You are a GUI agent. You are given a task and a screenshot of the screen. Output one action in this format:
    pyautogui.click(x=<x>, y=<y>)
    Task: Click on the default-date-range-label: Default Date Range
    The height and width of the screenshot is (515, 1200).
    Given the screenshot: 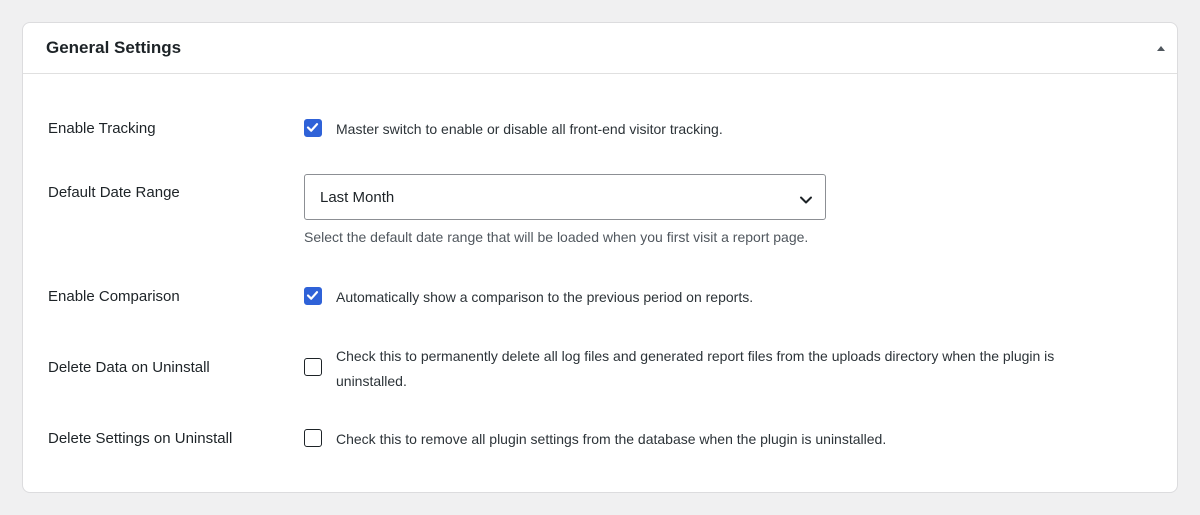 What is the action you would take?
    pyautogui.click(x=114, y=192)
    